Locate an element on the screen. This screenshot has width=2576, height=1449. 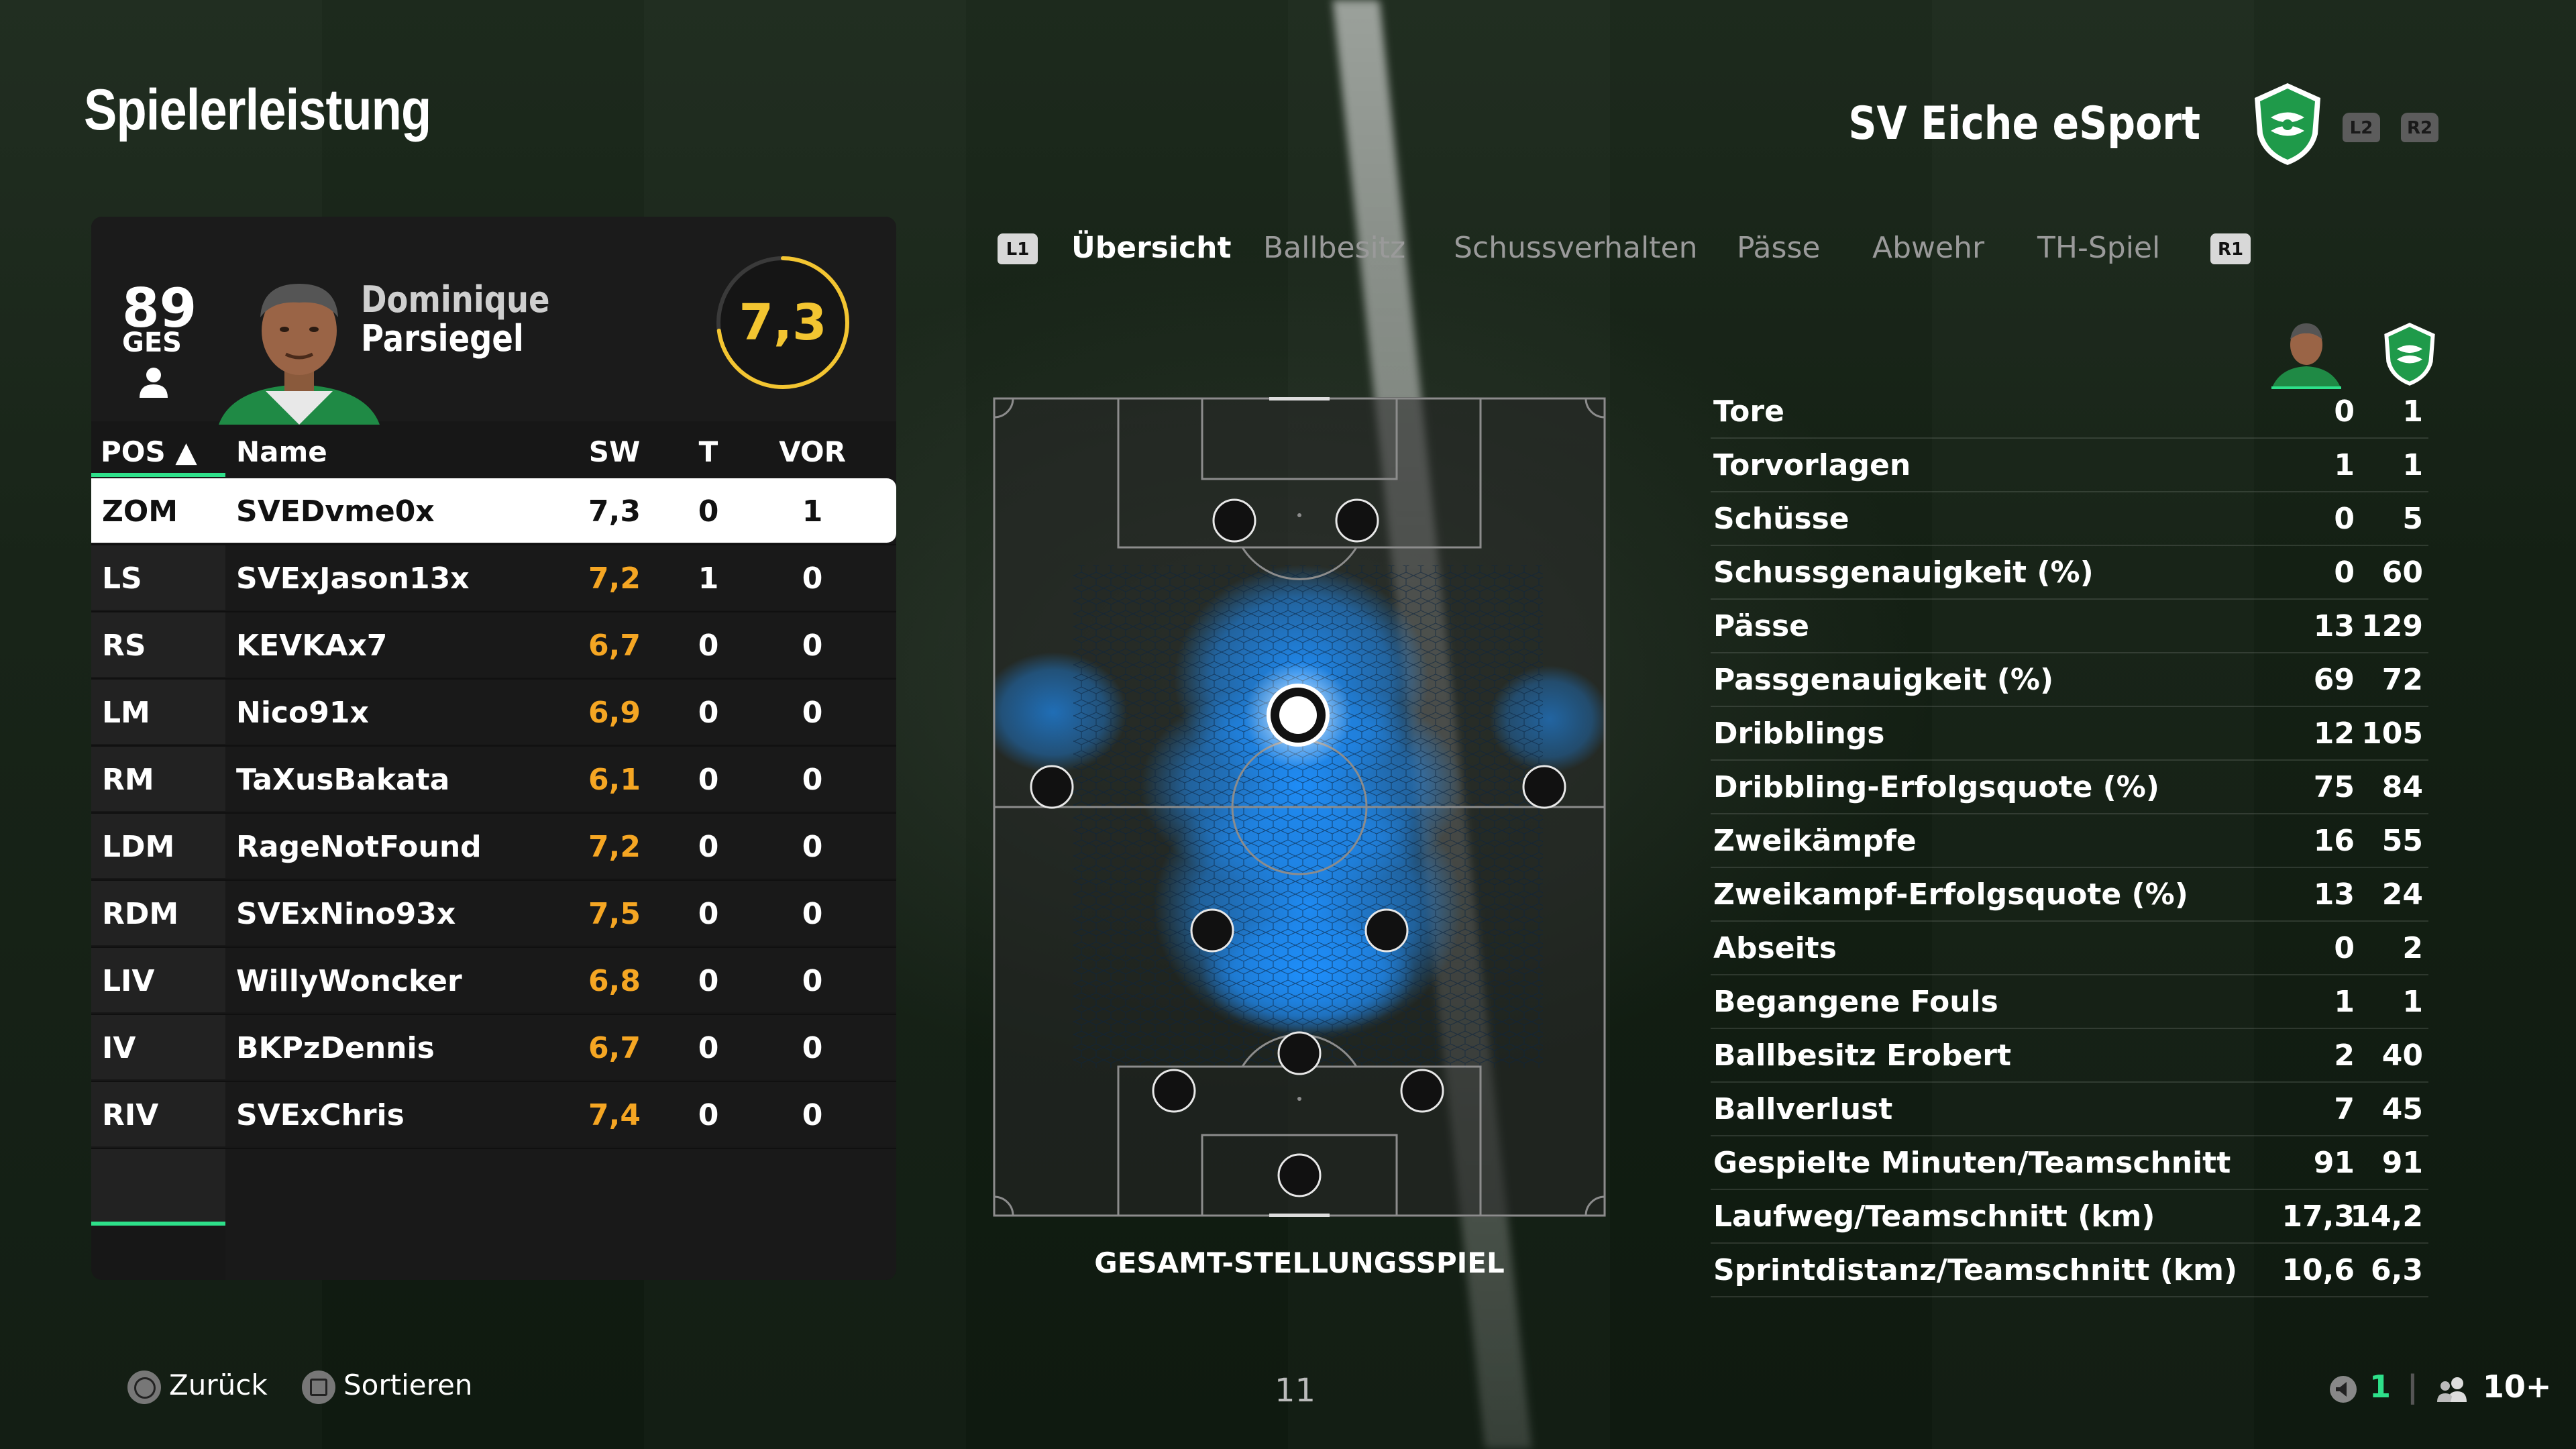
stat-team-value: 105 is located at coordinates (2392, 733).